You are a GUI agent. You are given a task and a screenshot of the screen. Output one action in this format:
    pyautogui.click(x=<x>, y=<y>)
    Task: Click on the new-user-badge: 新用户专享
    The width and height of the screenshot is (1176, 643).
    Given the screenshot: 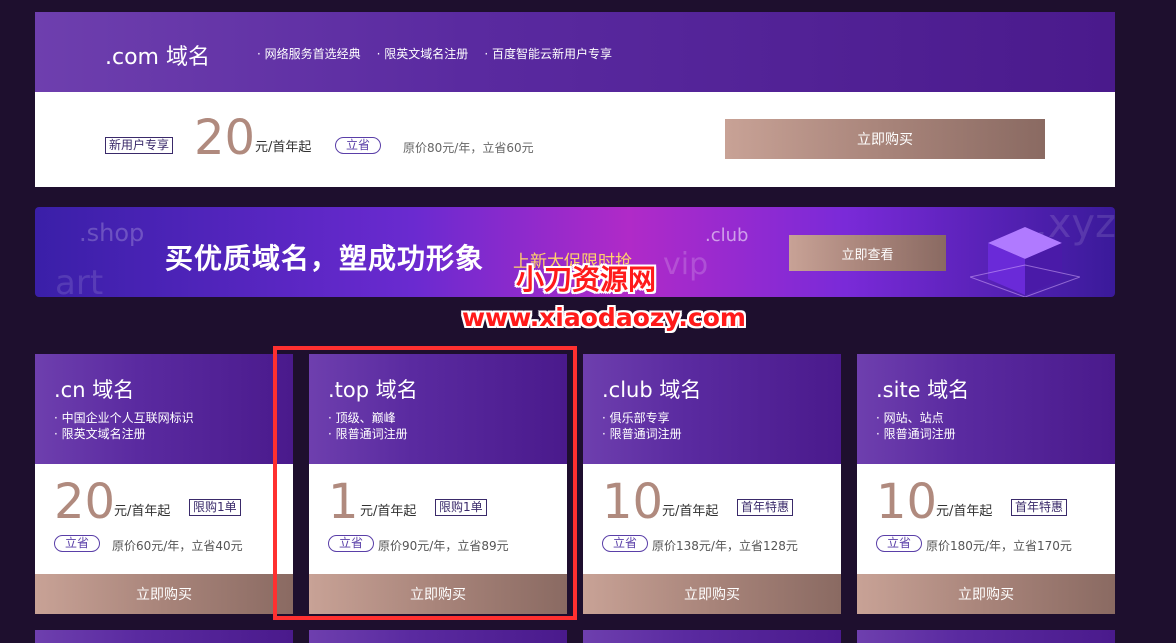 What is the action you would take?
    pyautogui.click(x=139, y=145)
    